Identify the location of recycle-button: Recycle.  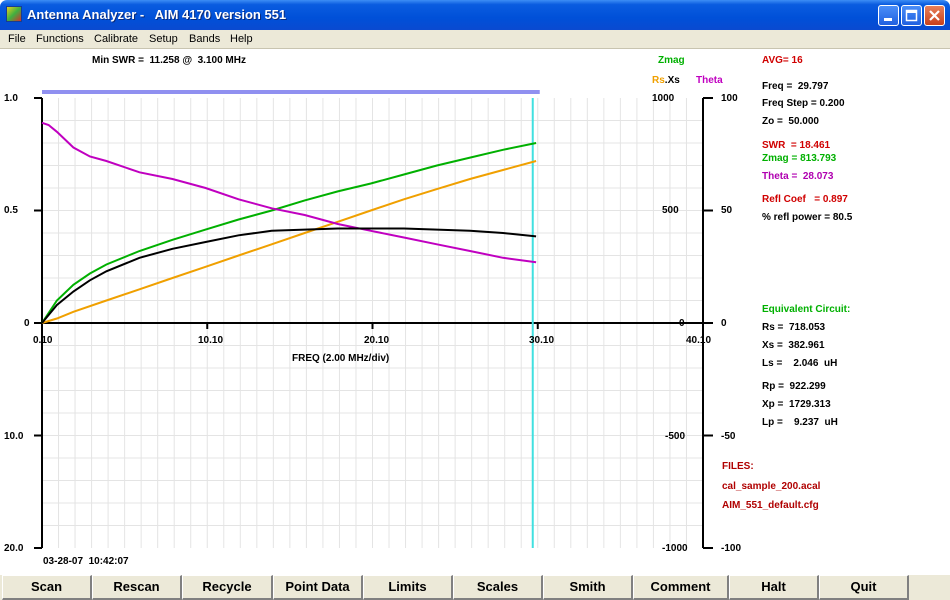
(227, 587).